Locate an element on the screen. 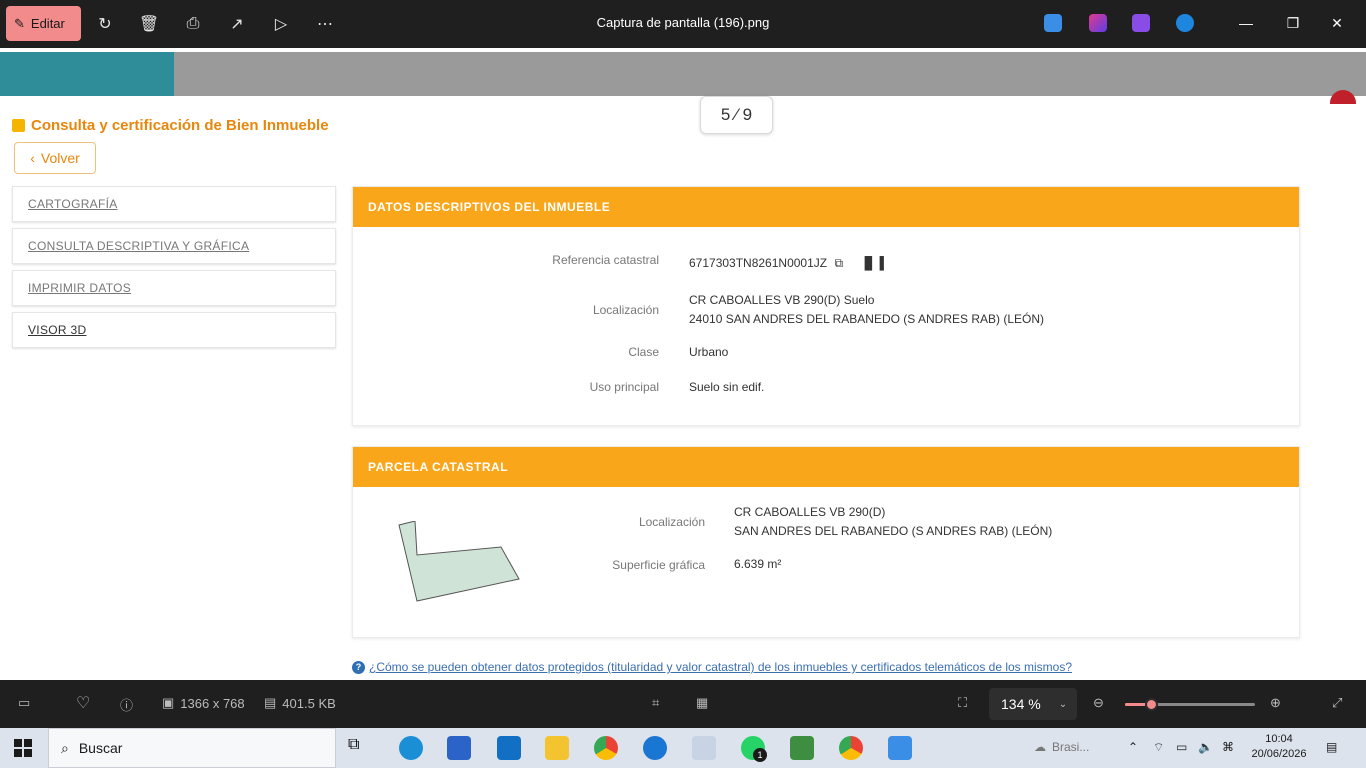  minimize-icon: — is located at coordinates (1246, 23).